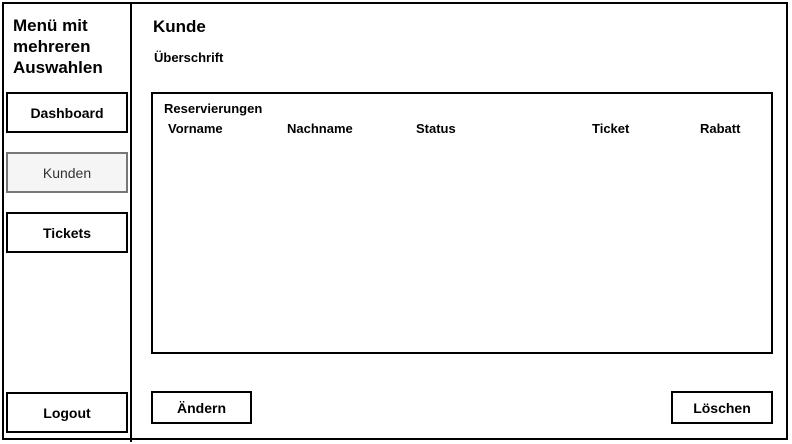 This screenshot has width=792, height=444. I want to click on edit-button: Ändern, so click(201, 407).